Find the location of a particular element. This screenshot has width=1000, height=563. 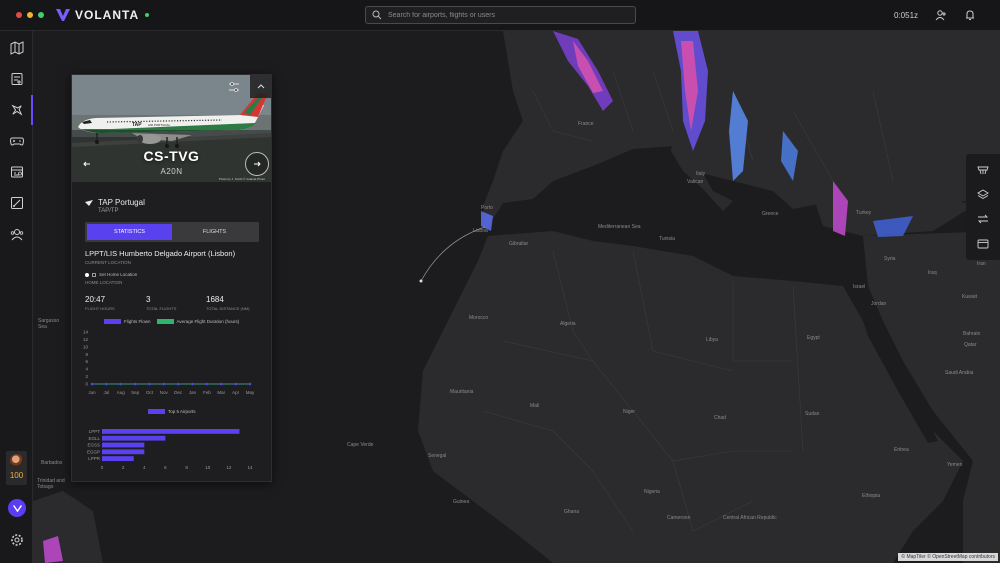

map-label-israel: Israel is located at coordinates (859, 287).